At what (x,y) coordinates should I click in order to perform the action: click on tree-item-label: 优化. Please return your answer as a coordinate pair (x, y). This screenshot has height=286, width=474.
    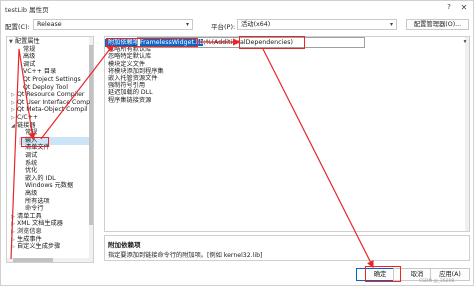
    Looking at the image, I should click on (31, 171).